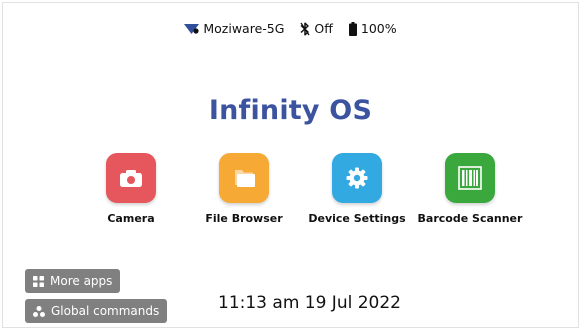 The image size is (583, 332). I want to click on gear-icon, so click(357, 178).